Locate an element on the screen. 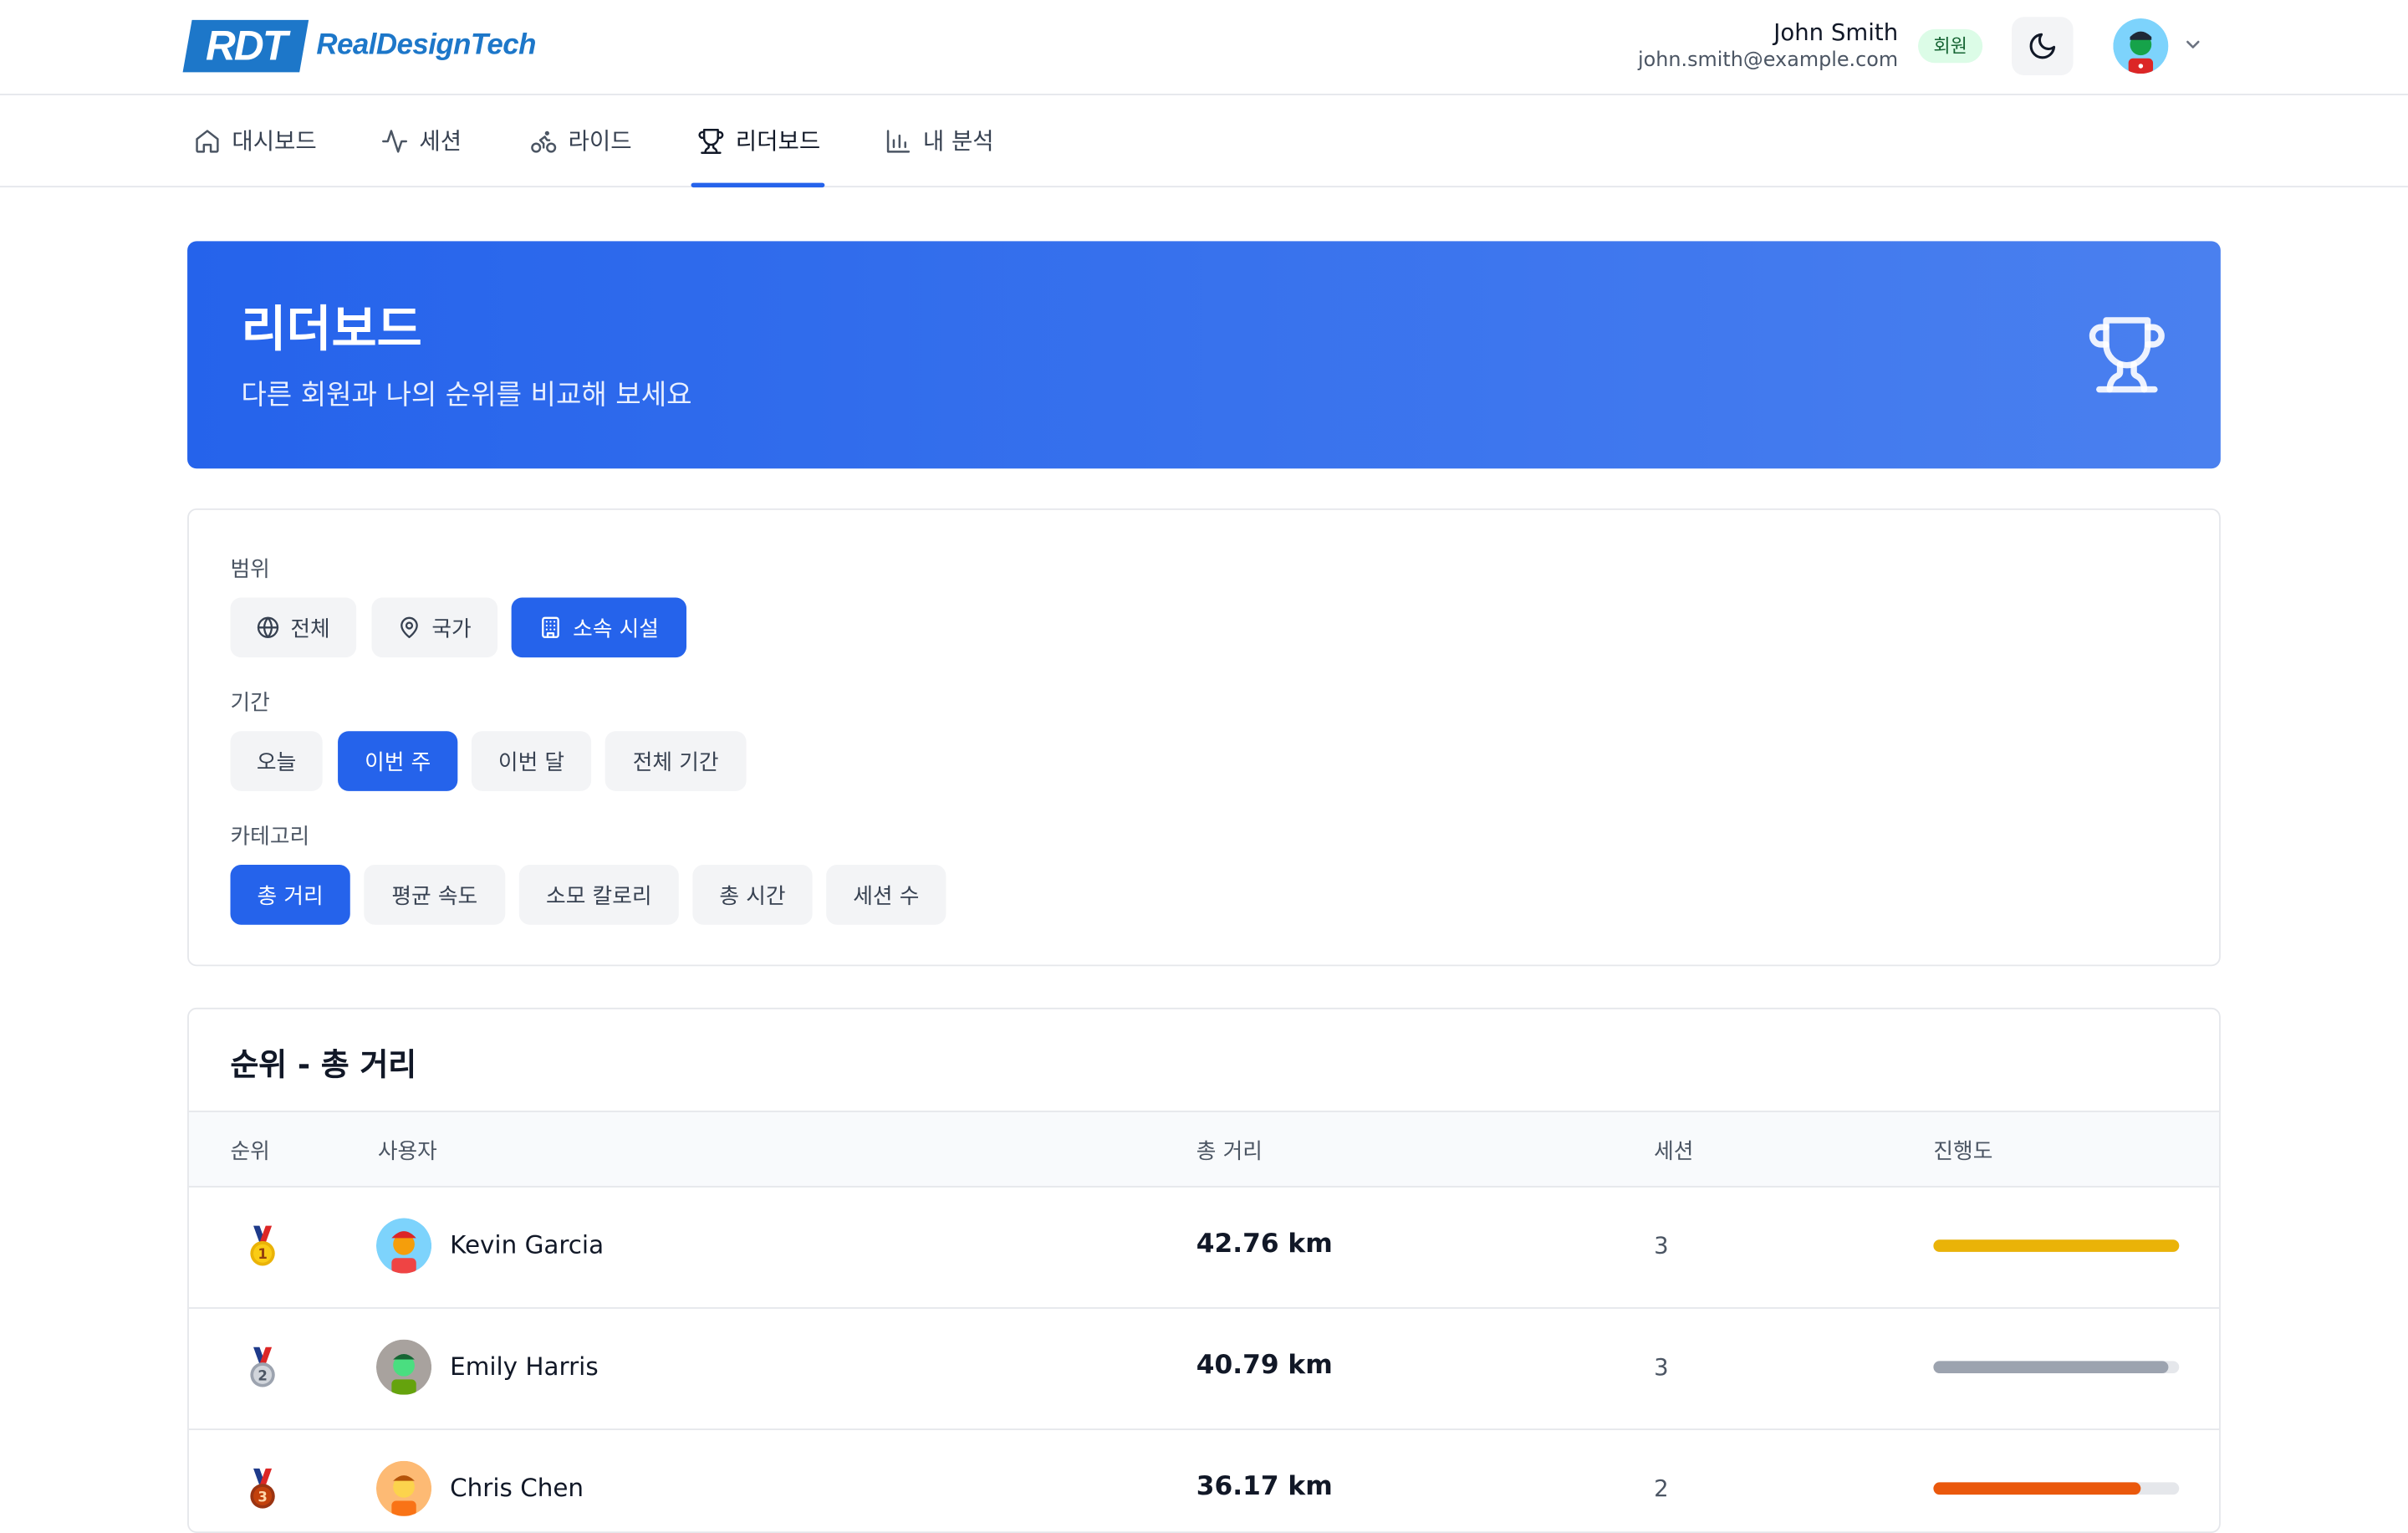 The image size is (2408, 1533). scope-label: 범위 is located at coordinates (250, 570).